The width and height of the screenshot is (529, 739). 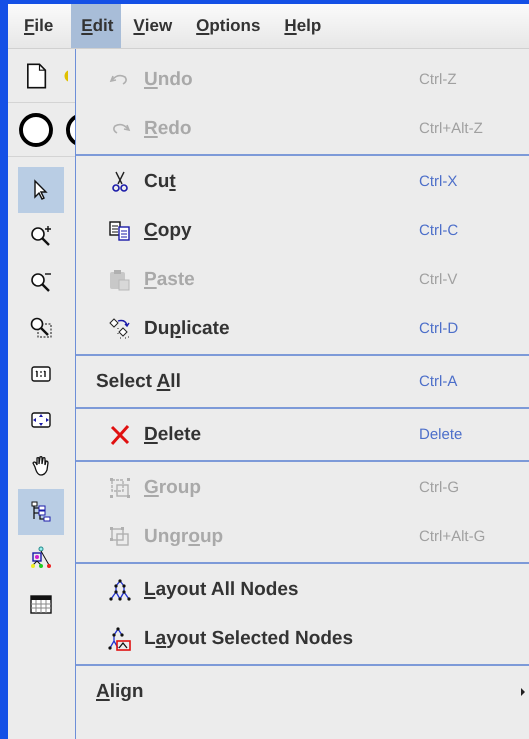 What do you see at coordinates (155, 26) in the screenshot?
I see `menu-title: View` at bounding box center [155, 26].